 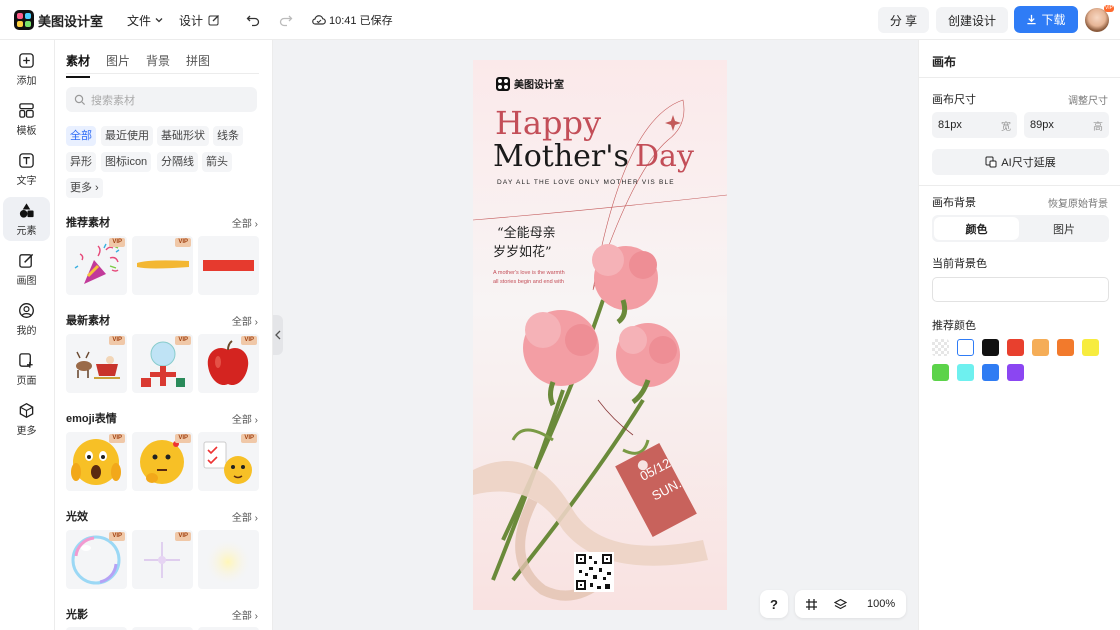 What do you see at coordinates (126, 162) in the screenshot?
I see `chip-icons: 图标icon` at bounding box center [126, 162].